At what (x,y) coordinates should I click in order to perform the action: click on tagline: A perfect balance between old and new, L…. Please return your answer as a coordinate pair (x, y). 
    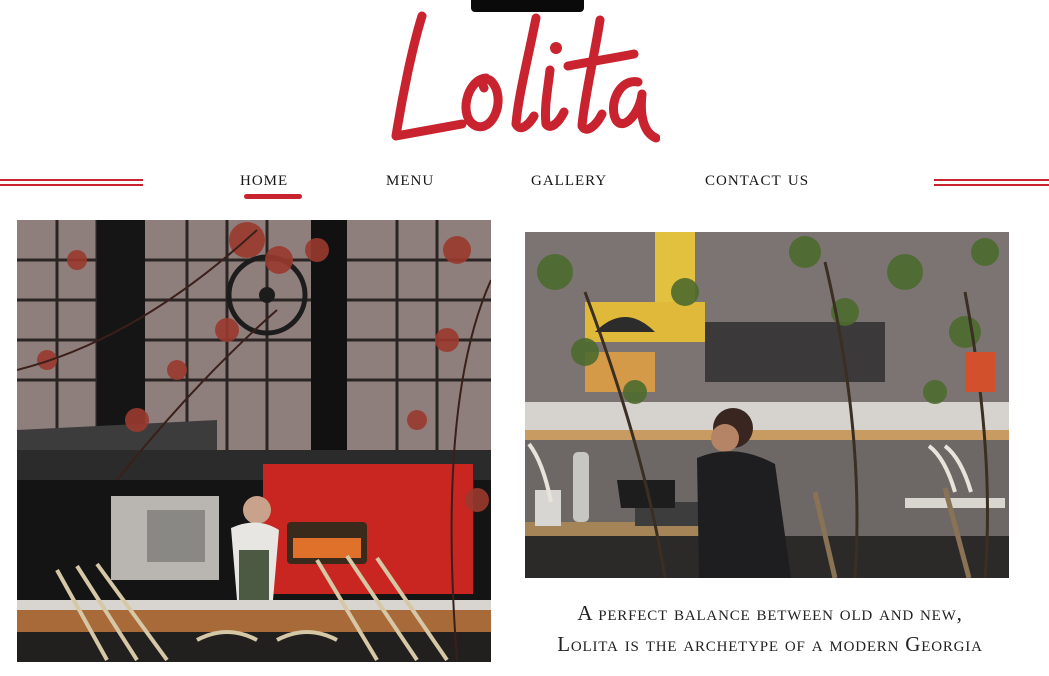
    Looking at the image, I should click on (770, 629).